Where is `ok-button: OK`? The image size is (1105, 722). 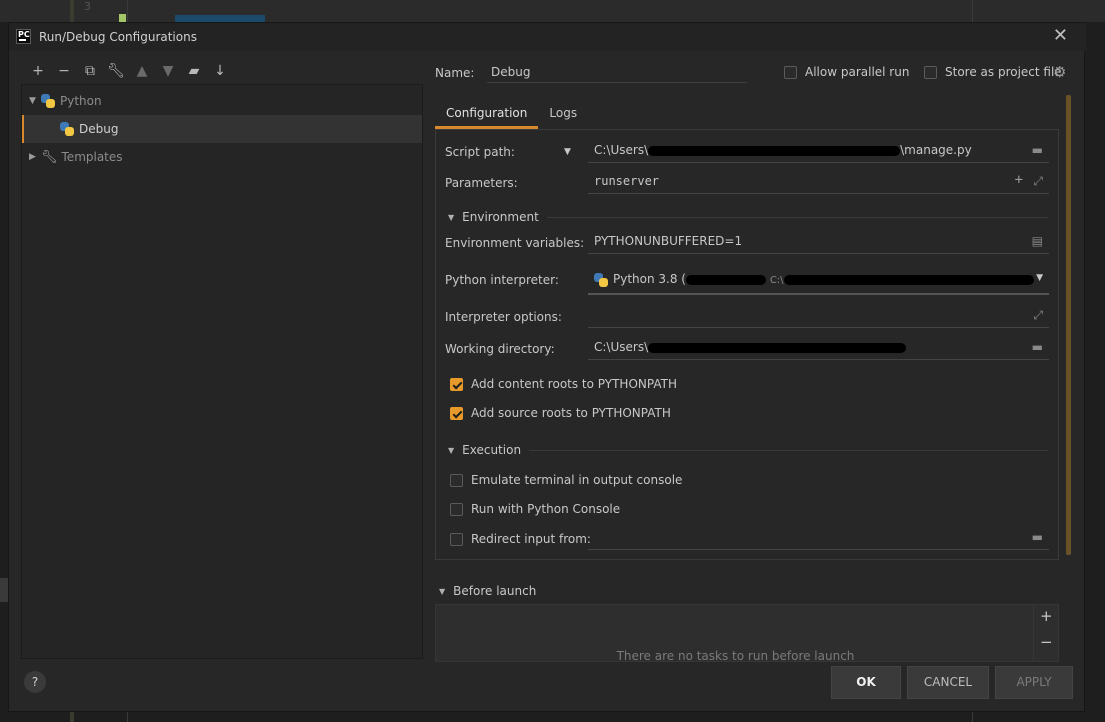
ok-button: OK is located at coordinates (866, 682).